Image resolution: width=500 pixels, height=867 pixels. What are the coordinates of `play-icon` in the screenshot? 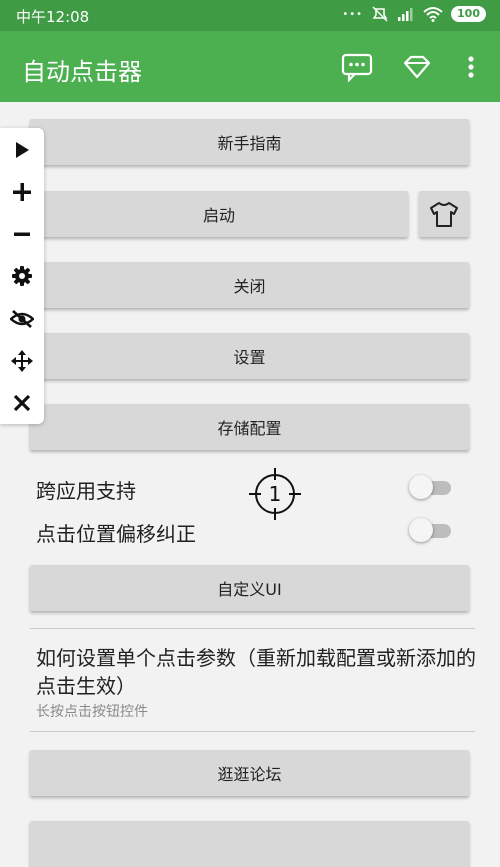 It's located at (22, 150).